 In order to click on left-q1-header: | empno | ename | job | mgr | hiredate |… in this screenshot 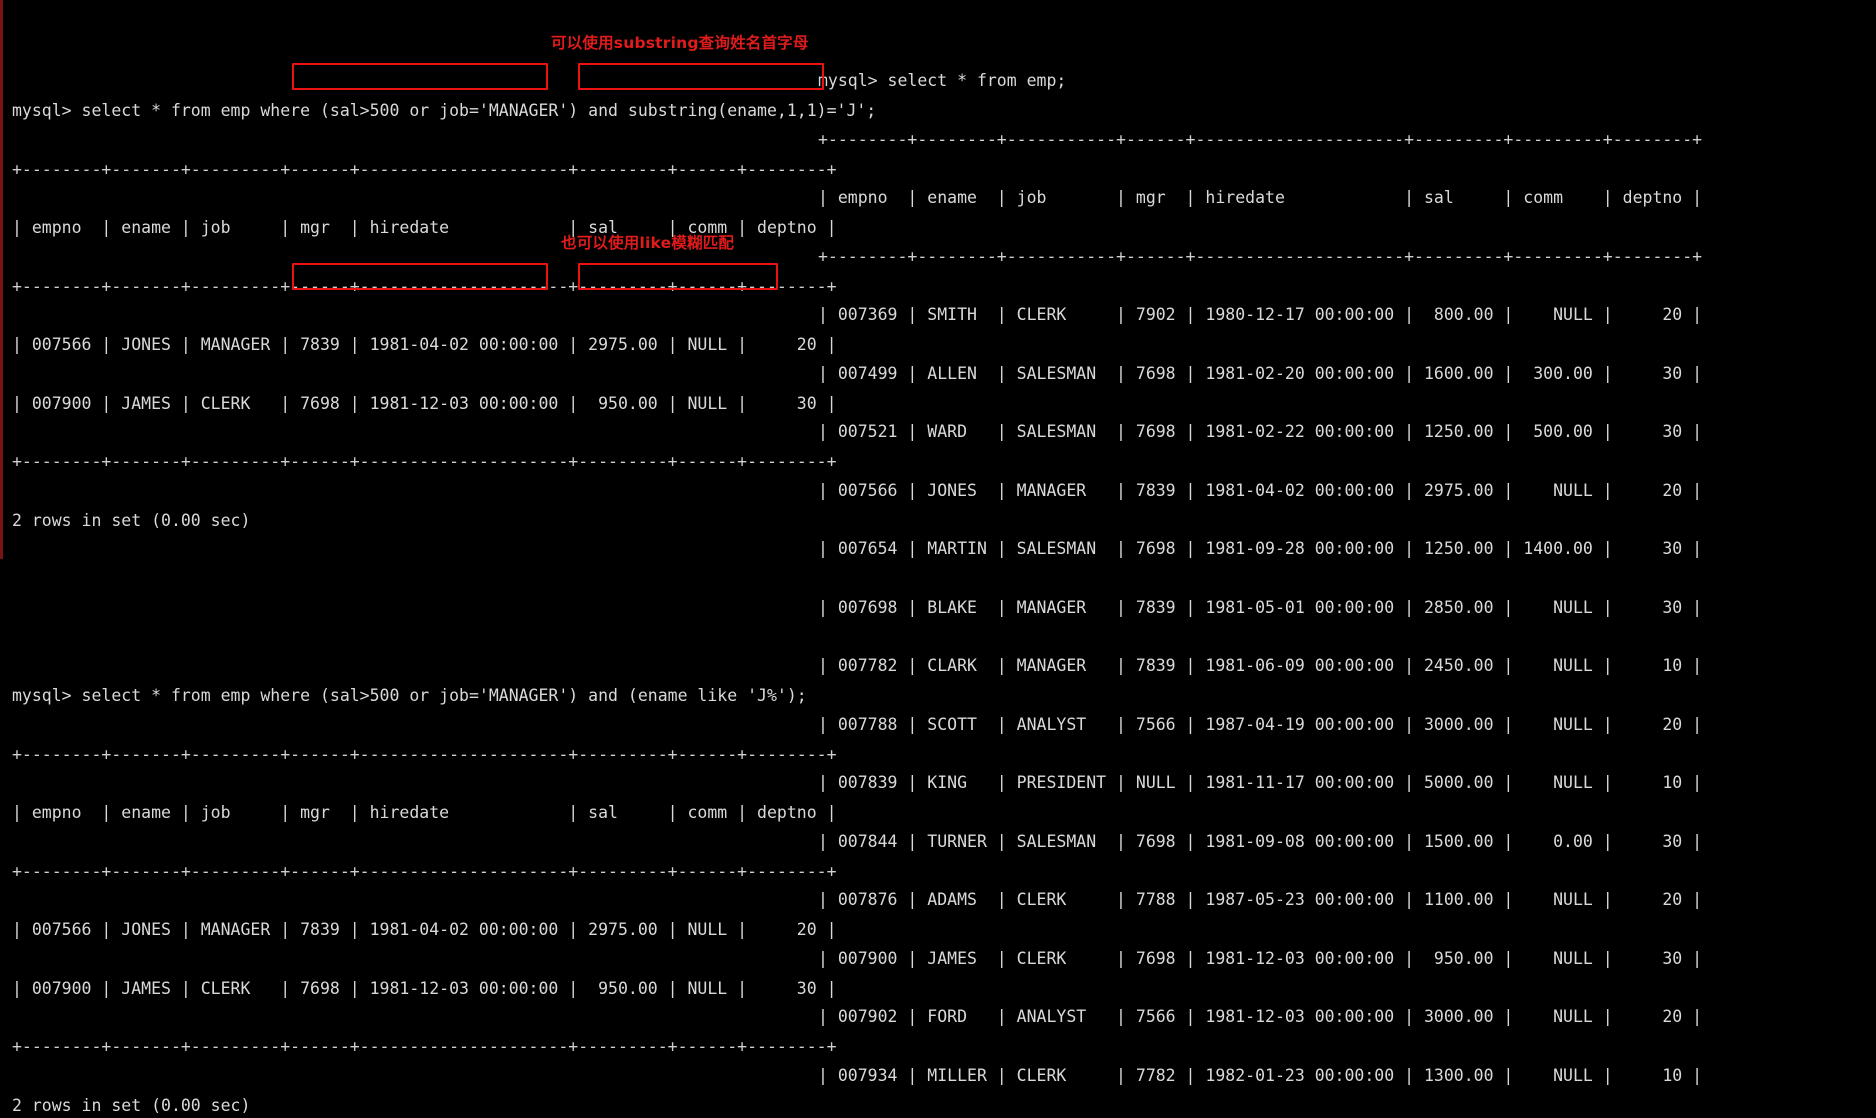, I will do `click(424, 227)`.